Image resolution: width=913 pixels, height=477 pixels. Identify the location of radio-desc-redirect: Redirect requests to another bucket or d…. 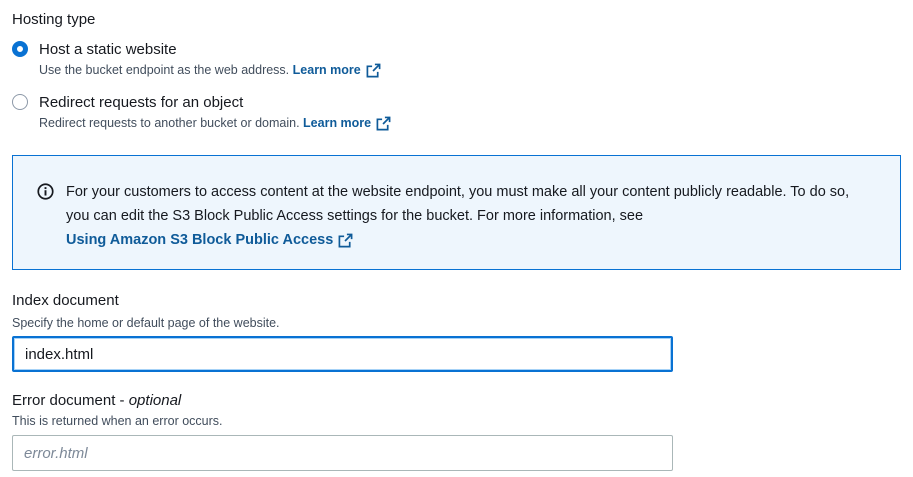
(169, 123).